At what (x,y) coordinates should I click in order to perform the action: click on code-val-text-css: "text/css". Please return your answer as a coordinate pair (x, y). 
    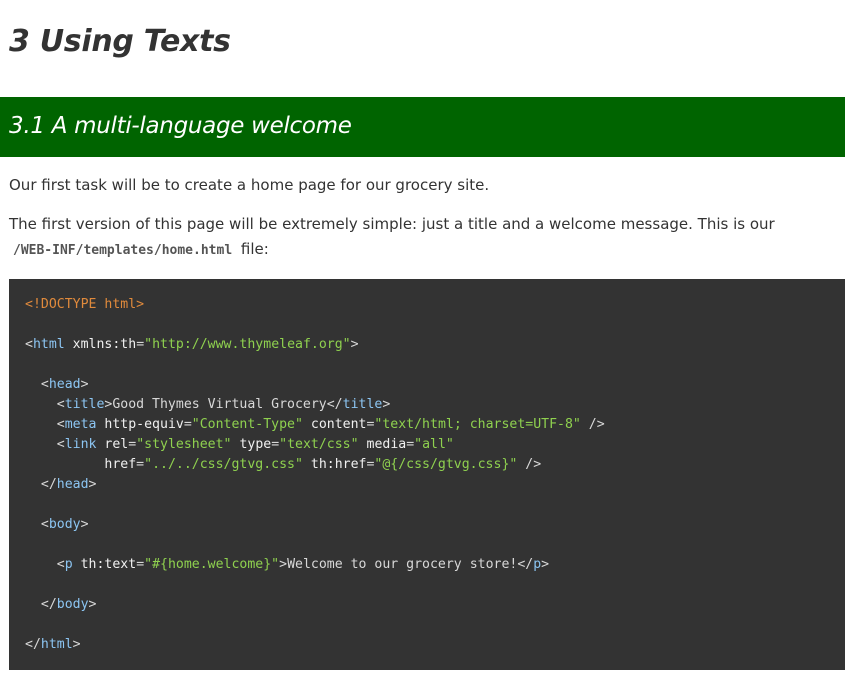
    Looking at the image, I should click on (319, 444).